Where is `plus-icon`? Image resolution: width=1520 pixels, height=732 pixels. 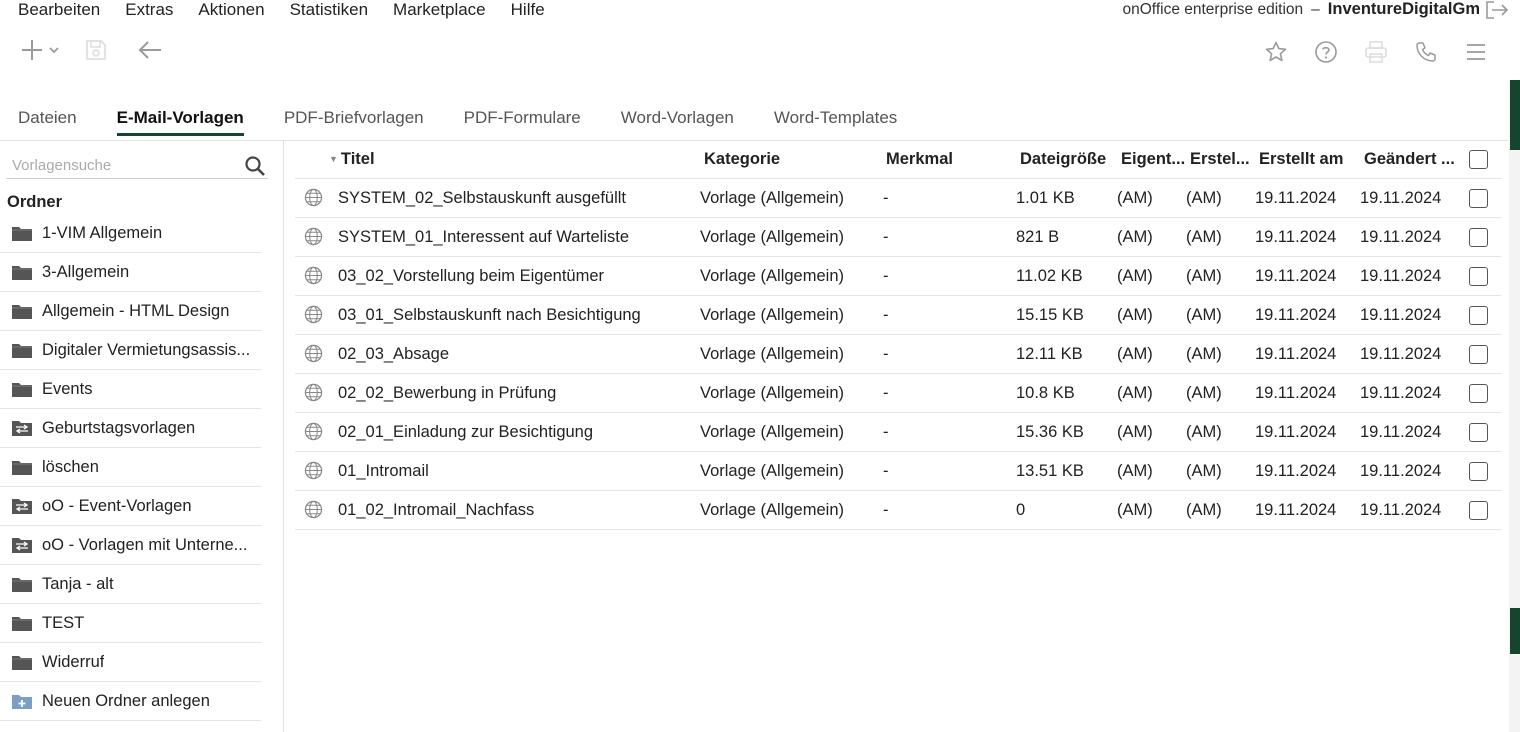
plus-icon is located at coordinates (32, 50).